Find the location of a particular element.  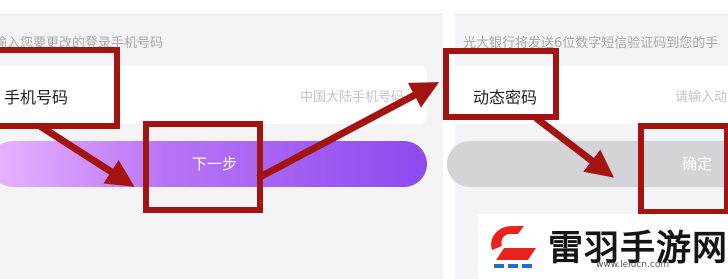

highlight-confirm-button is located at coordinates (683, 169).